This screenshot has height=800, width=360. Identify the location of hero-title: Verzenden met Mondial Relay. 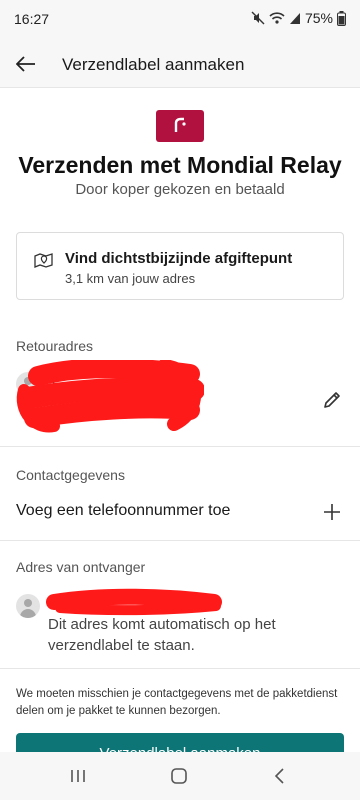
(180, 165).